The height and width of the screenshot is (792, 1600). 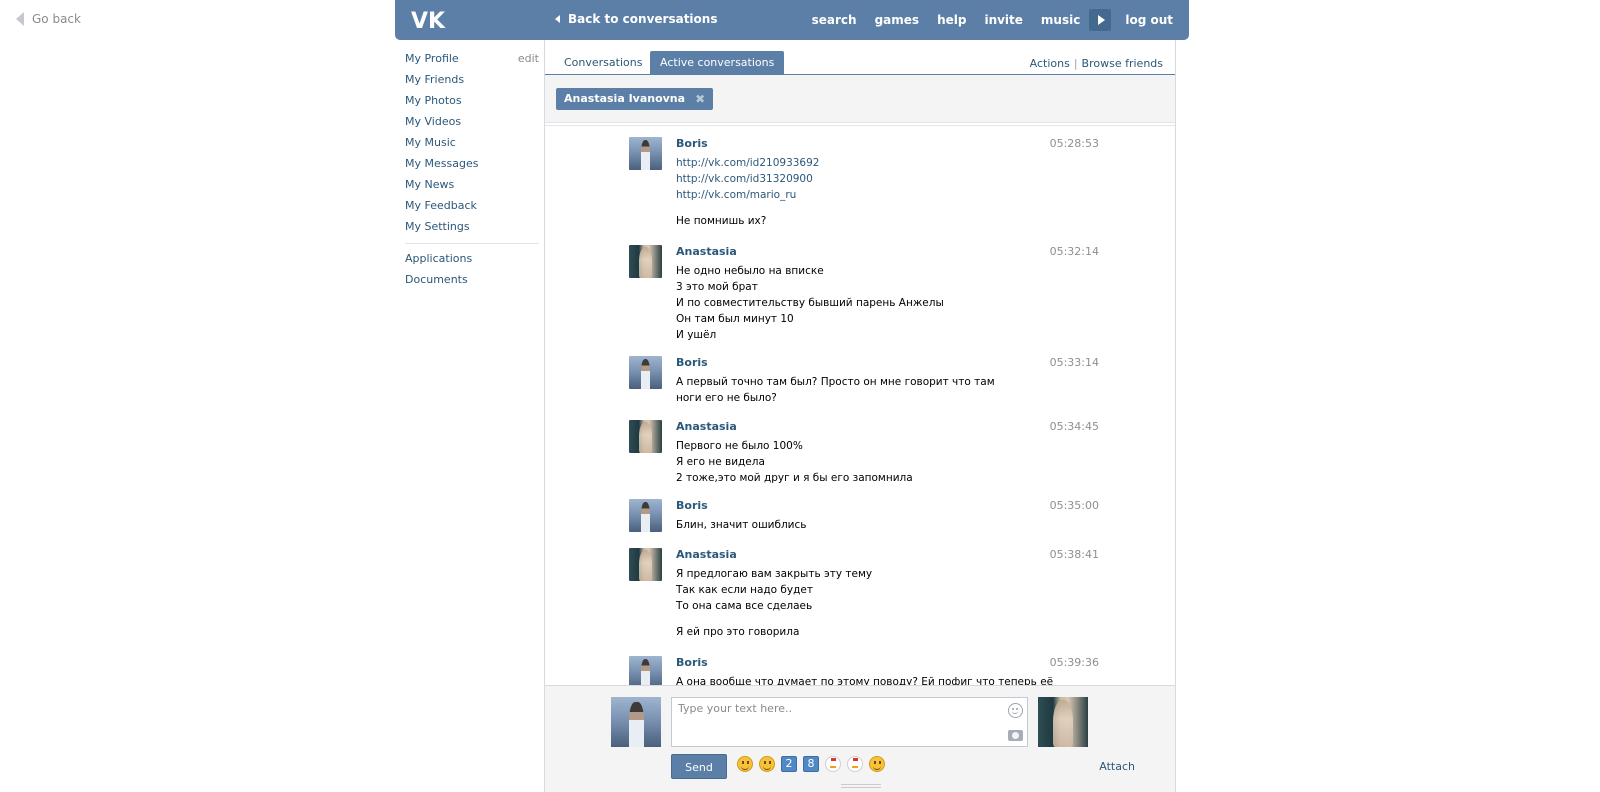 I want to click on attach-link: Attach, so click(x=1117, y=766).